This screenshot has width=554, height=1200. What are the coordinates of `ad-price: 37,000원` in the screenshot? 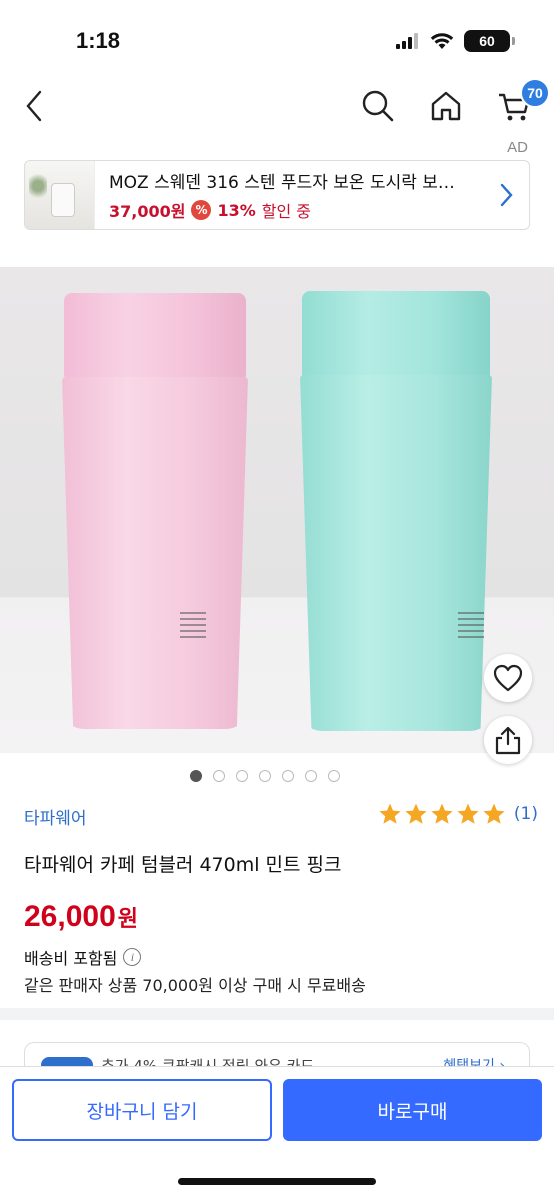 It's located at (147, 211).